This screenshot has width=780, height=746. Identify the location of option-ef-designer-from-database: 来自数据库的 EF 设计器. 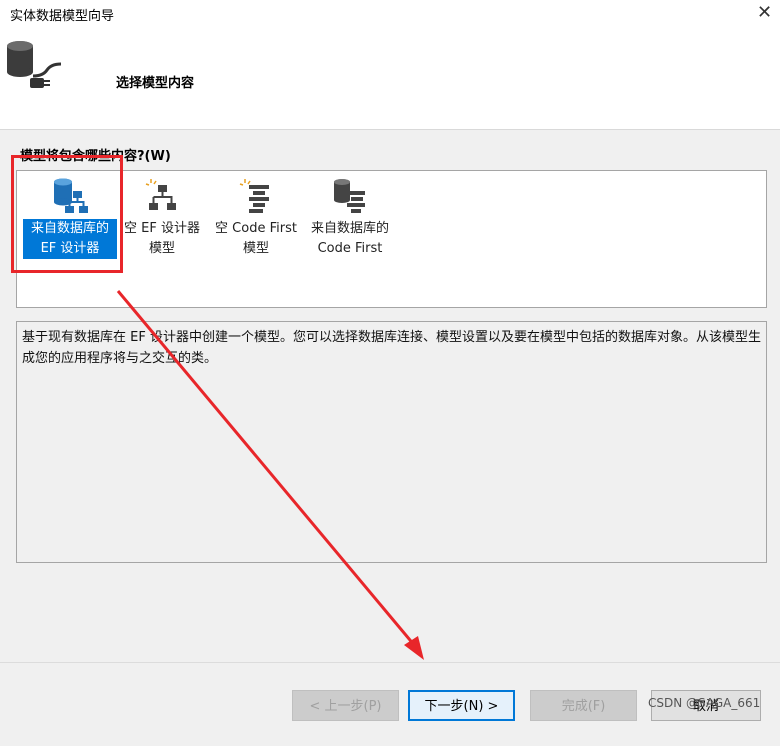
(70, 226).